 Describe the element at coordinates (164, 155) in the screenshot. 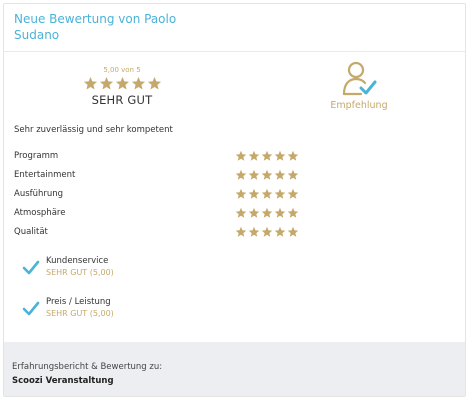

I see `criterion-row: Programm` at that location.